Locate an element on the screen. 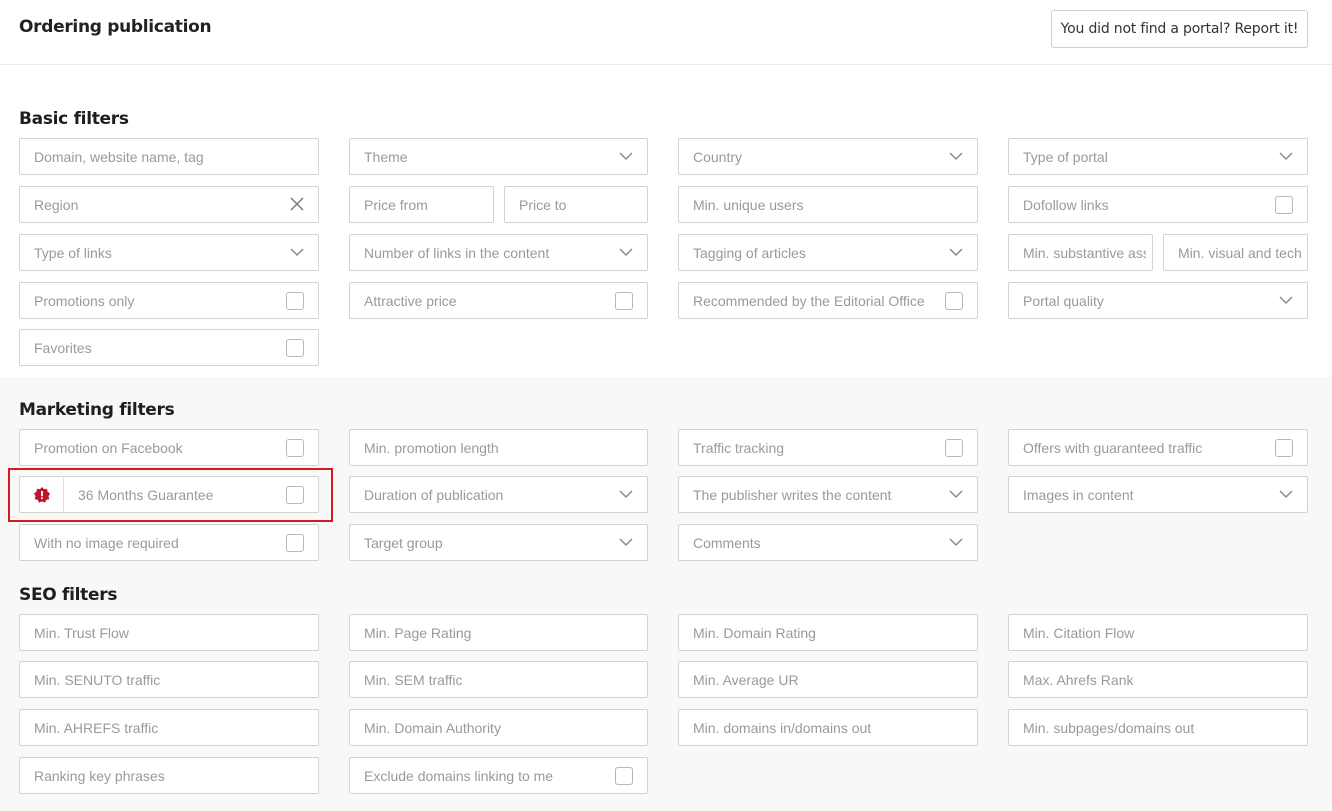  seo-filters-title: SEO filters is located at coordinates (68, 595).